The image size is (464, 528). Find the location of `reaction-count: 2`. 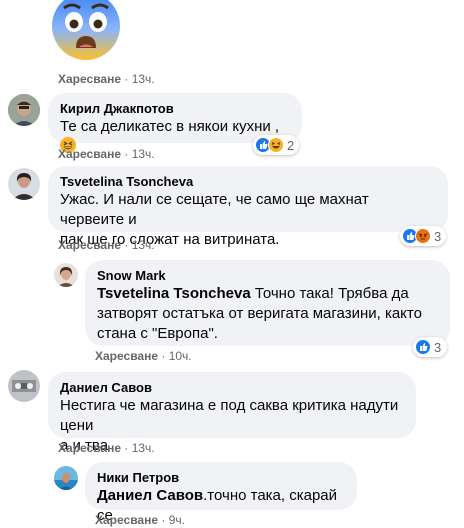

reaction-count: 2 is located at coordinates (291, 145).